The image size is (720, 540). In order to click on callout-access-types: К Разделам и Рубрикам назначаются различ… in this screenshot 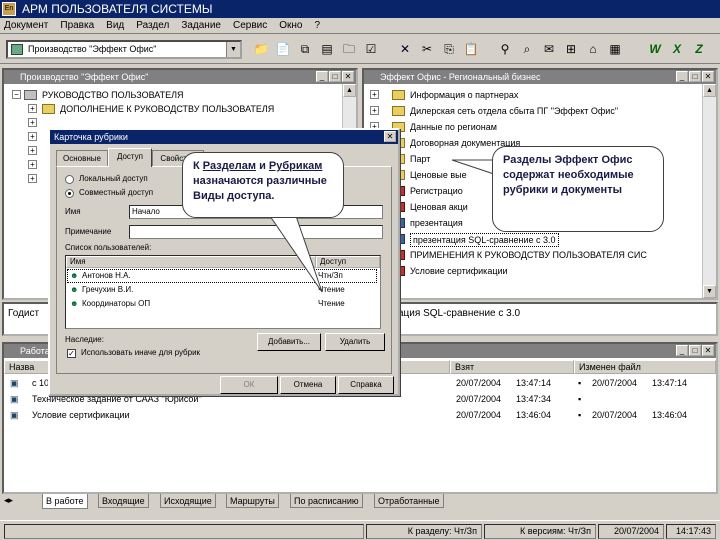, I will do `click(263, 185)`.